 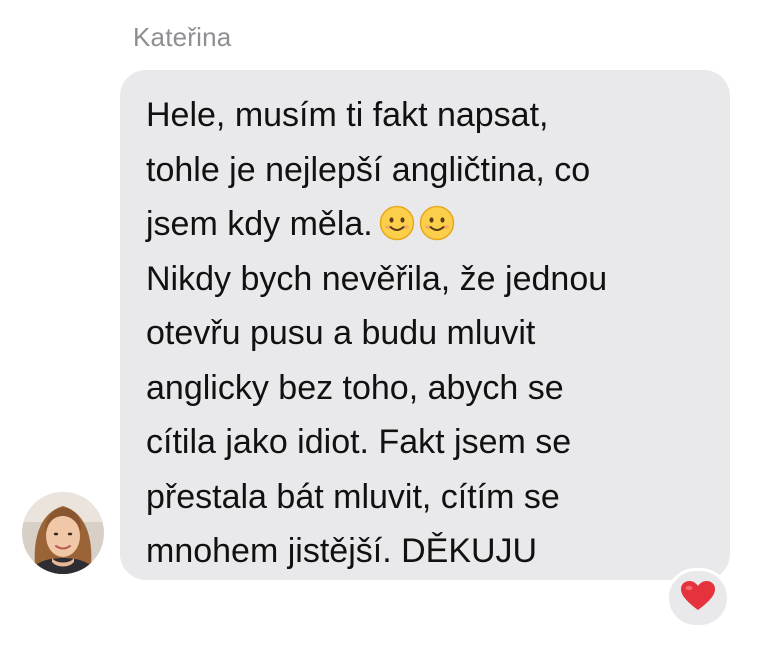 I want to click on message-line: otevřu pusu a budu mluvit, so click(x=341, y=333).